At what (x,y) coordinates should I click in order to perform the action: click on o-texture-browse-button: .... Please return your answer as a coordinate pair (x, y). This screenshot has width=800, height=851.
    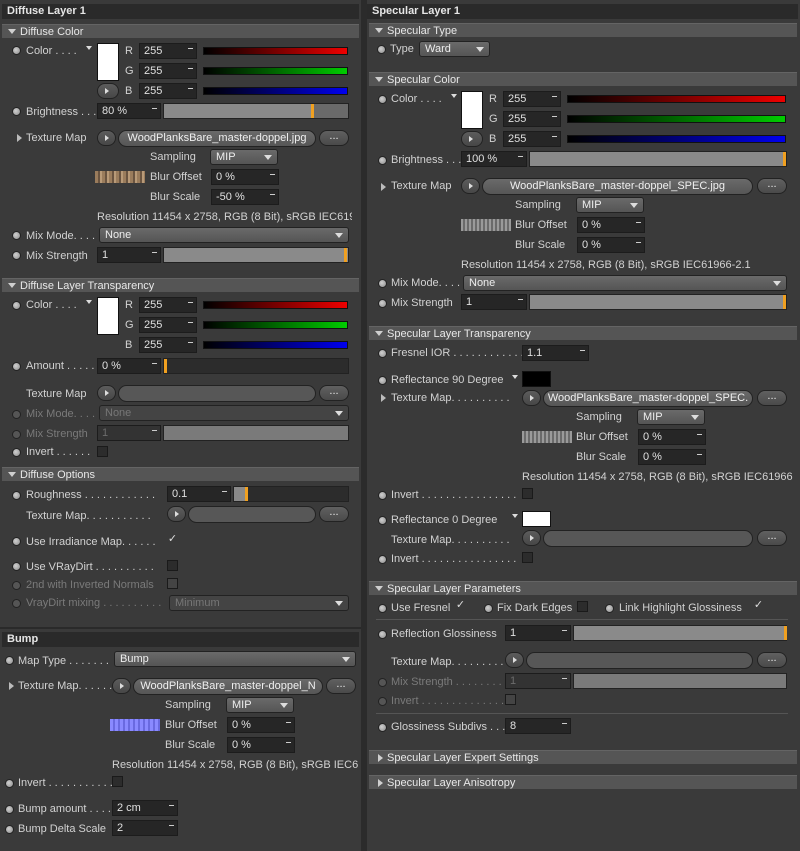
    Looking at the image, I should click on (334, 514).